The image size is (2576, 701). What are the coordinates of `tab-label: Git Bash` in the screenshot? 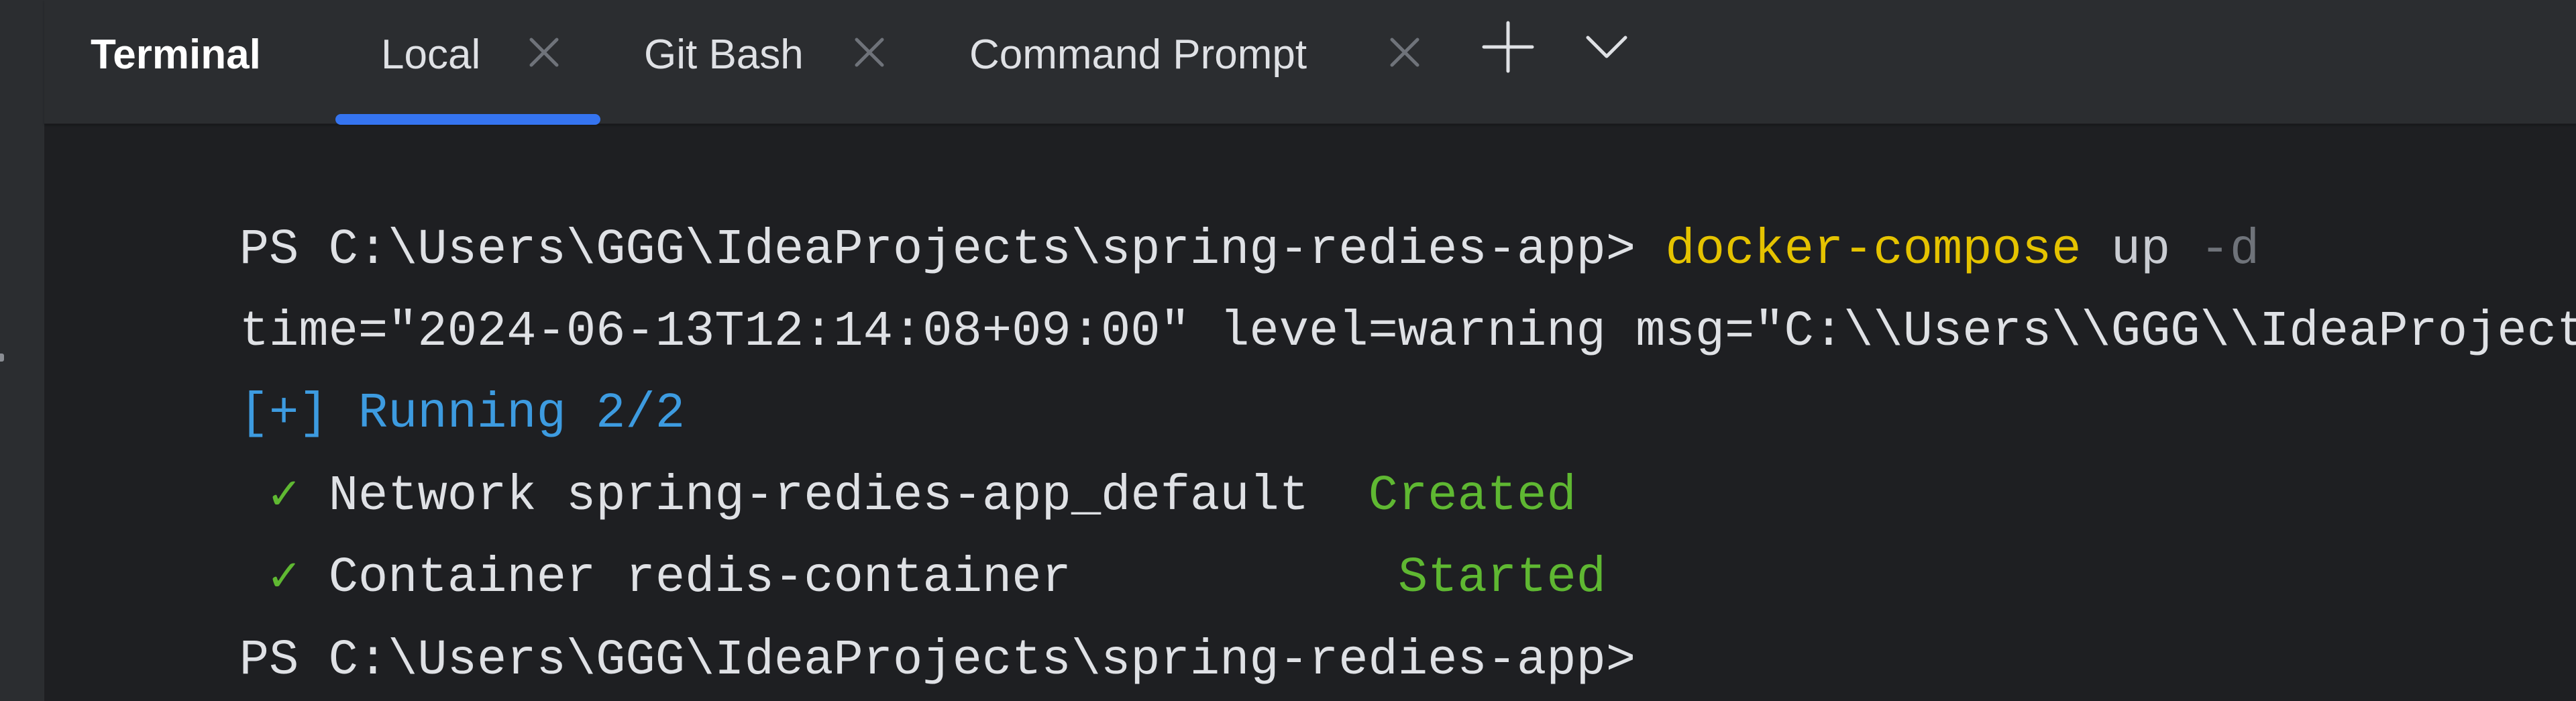 It's located at (724, 55).